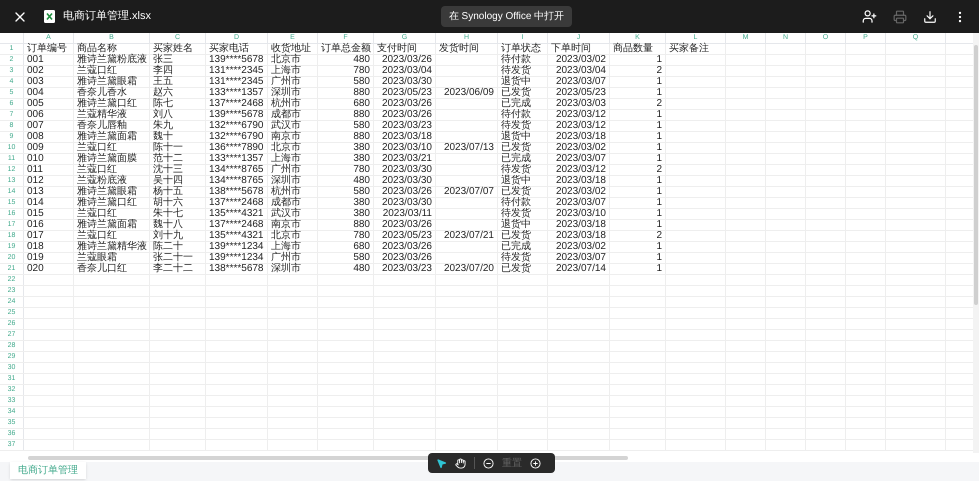 The width and height of the screenshot is (979, 481). What do you see at coordinates (173, 269) in the screenshot?
I see `table-cell: 李二十二` at bounding box center [173, 269].